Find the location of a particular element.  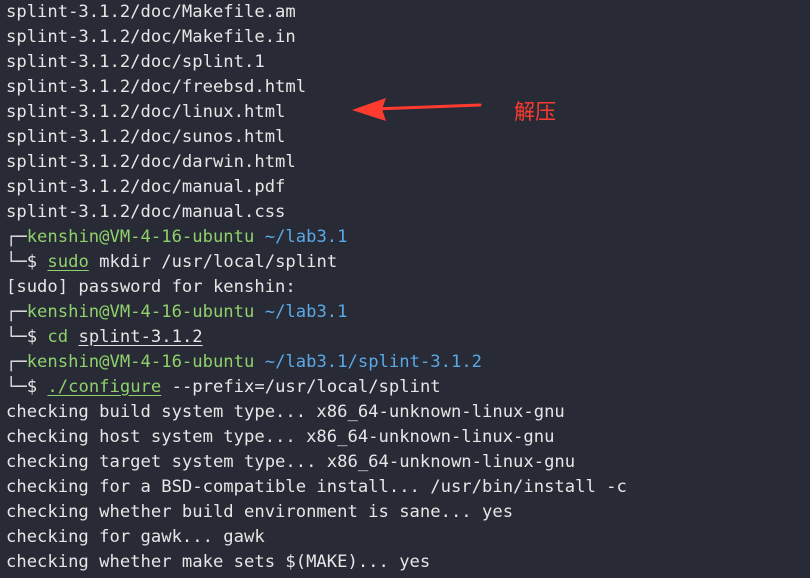

command-args: splint-3.1.2 is located at coordinates (140, 337).